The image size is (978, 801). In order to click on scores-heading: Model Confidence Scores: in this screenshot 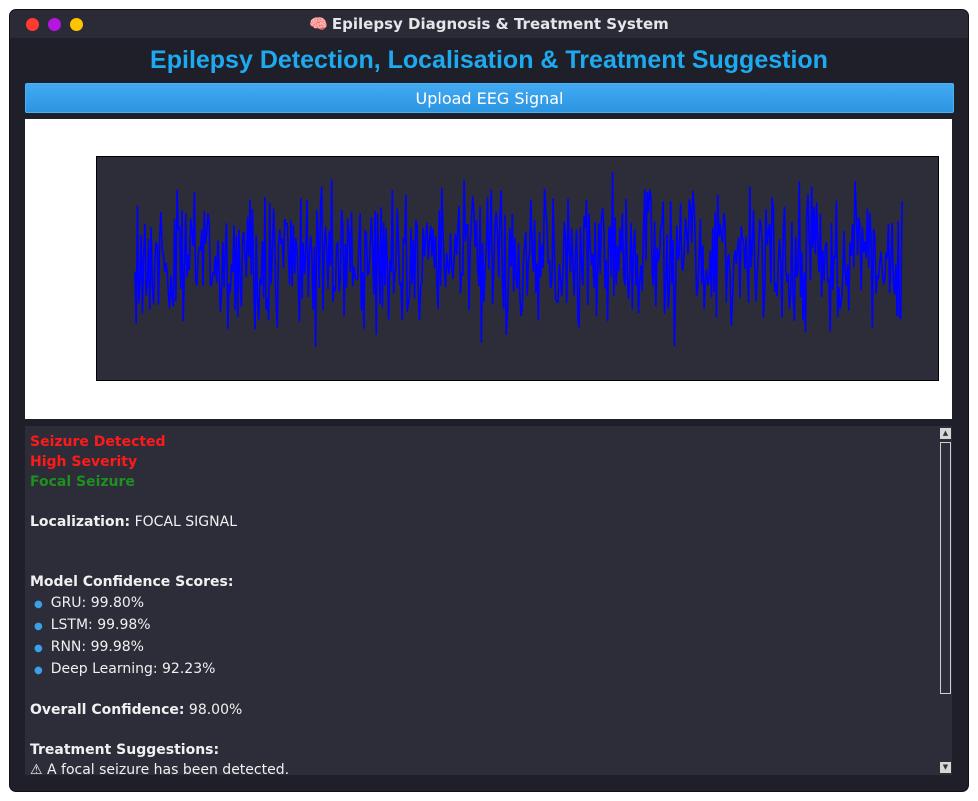, I will do `click(132, 582)`.